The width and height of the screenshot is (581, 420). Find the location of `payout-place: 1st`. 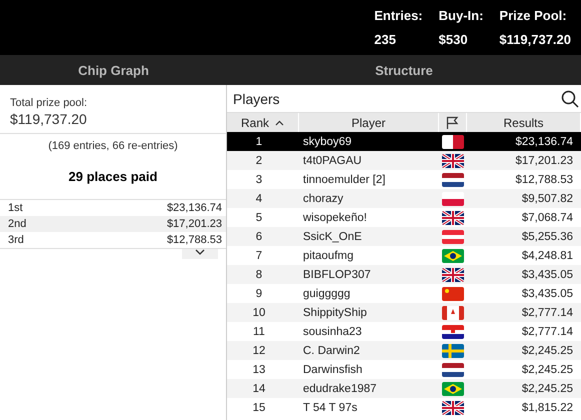

payout-place: 1st is located at coordinates (15, 208).